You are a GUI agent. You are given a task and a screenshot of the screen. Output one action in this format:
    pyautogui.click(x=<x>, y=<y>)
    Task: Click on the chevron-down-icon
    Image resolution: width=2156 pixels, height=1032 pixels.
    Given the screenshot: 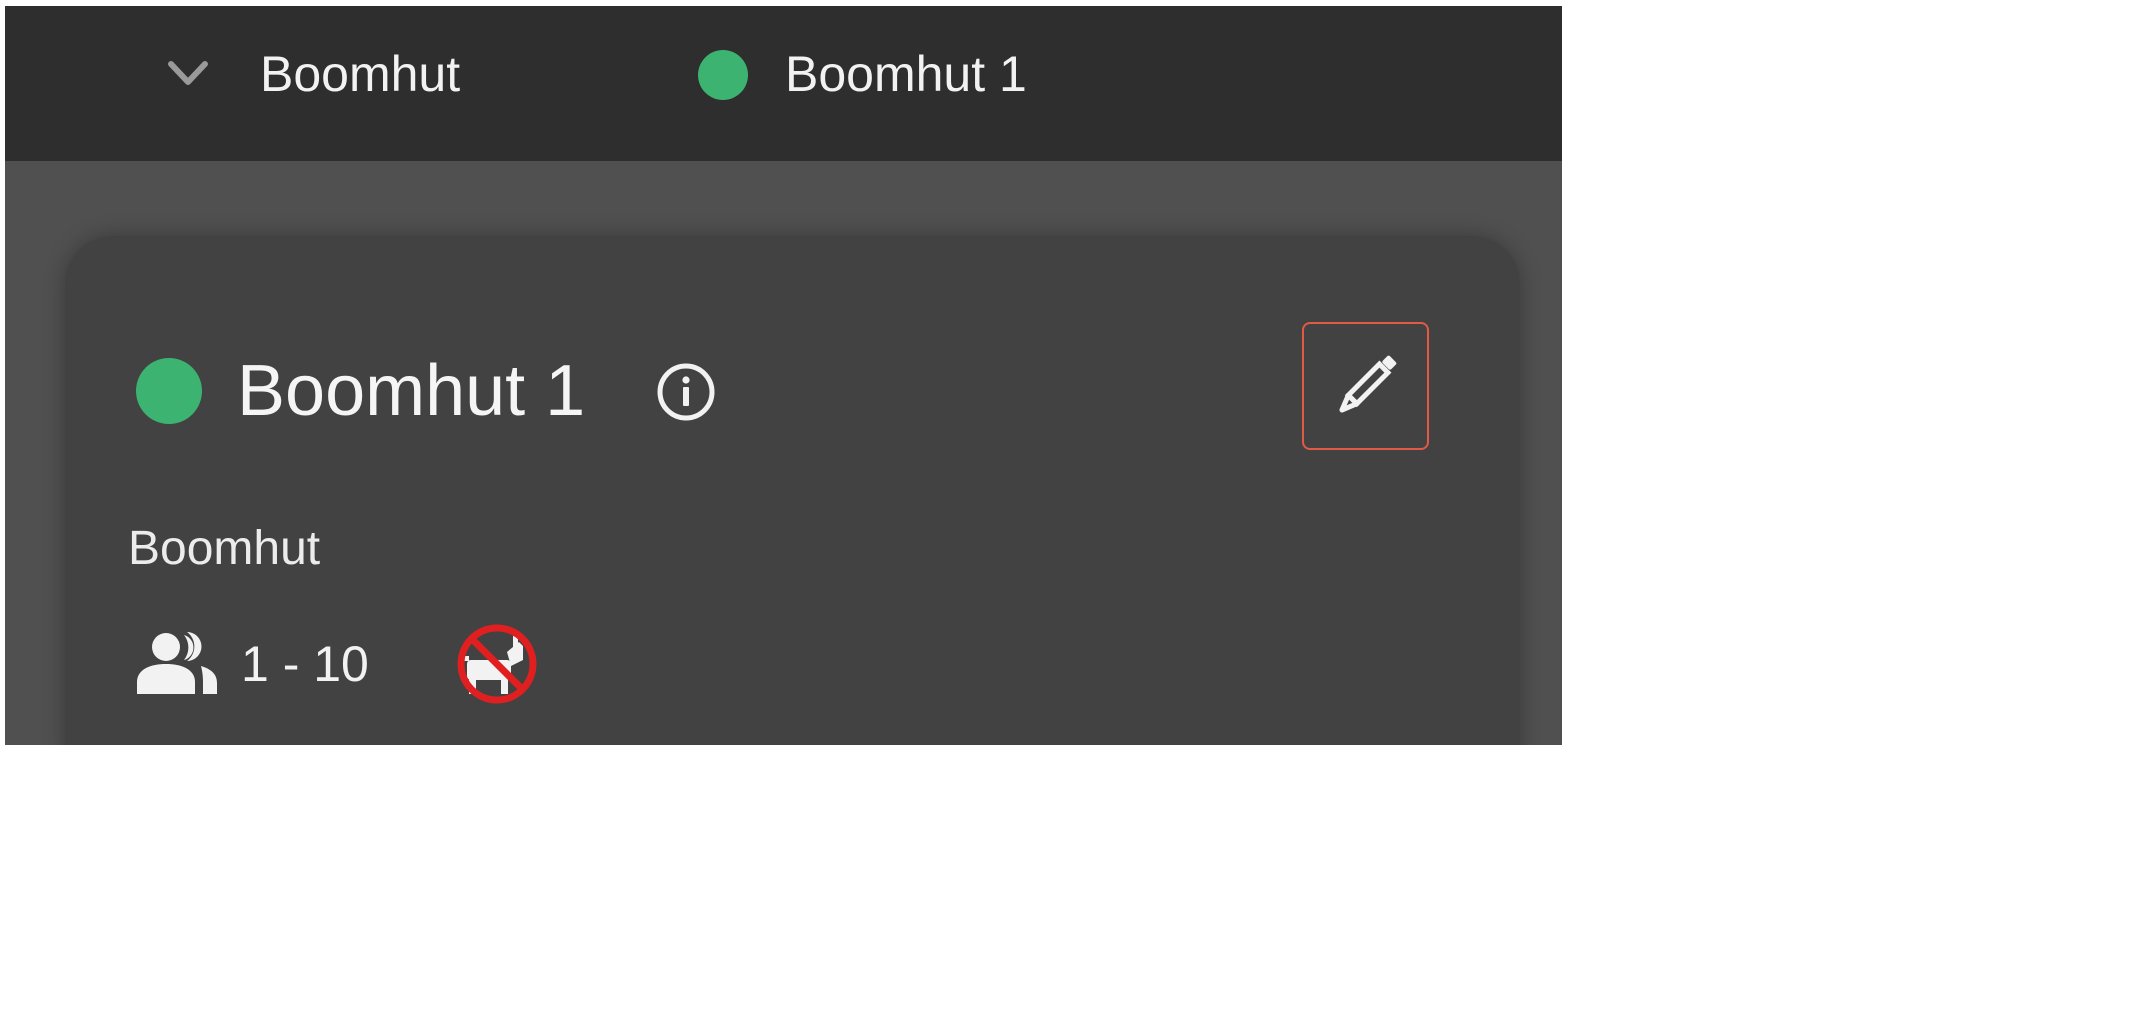 What is the action you would take?
    pyautogui.click(x=188, y=74)
    